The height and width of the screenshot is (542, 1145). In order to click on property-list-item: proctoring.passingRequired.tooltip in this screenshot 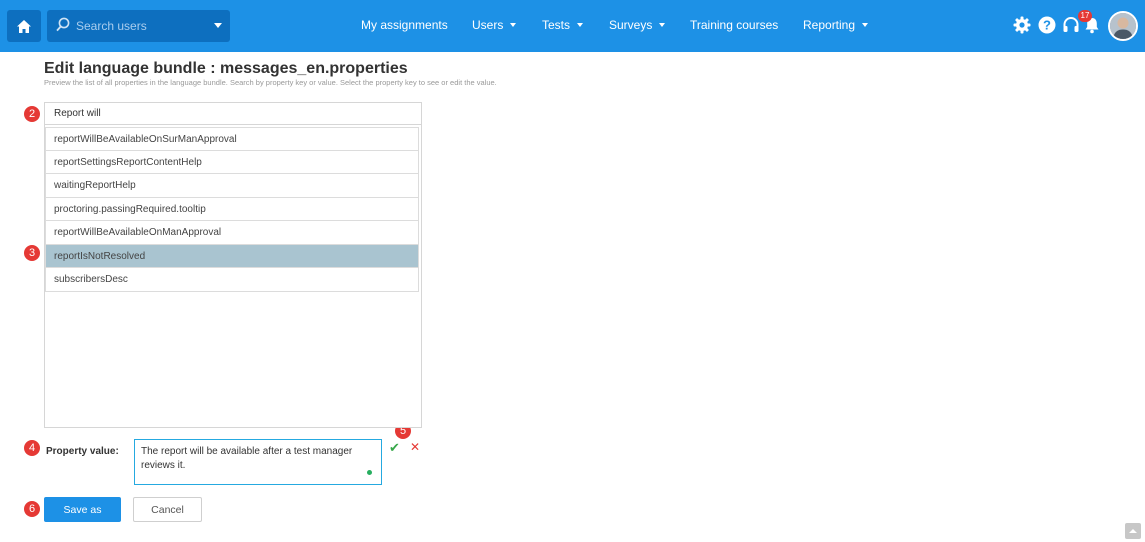, I will do `click(232, 209)`.